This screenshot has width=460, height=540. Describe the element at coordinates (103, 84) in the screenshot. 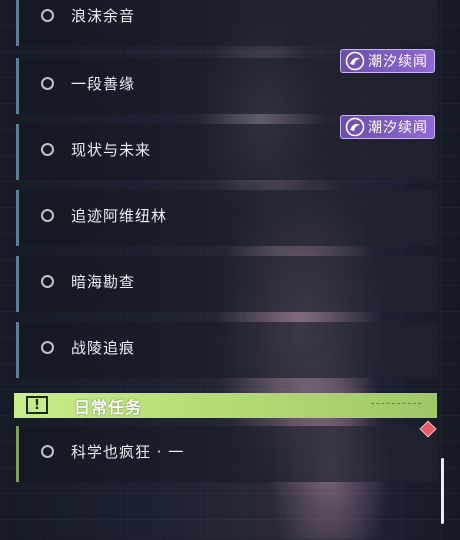

I see `quest-label: 一段善缘` at that location.